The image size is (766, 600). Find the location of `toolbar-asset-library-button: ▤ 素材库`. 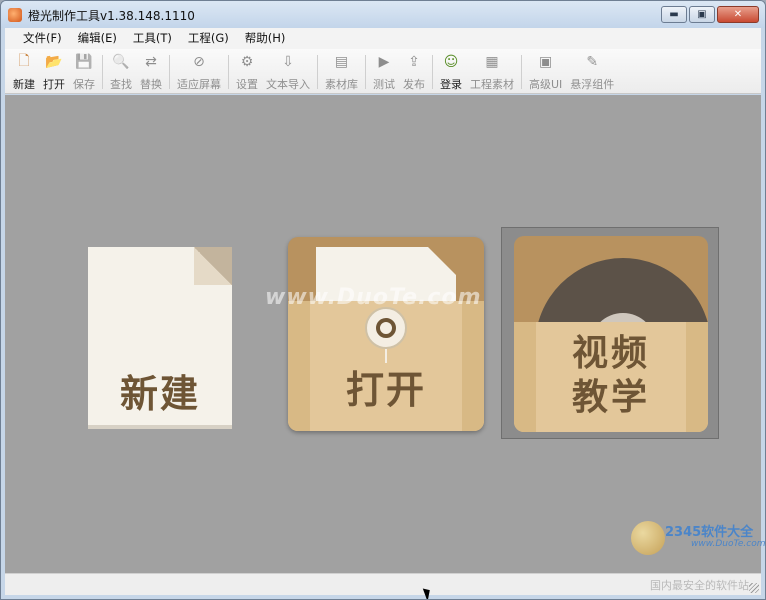

toolbar-asset-library-button: ▤ 素材库 is located at coordinates (341, 71).